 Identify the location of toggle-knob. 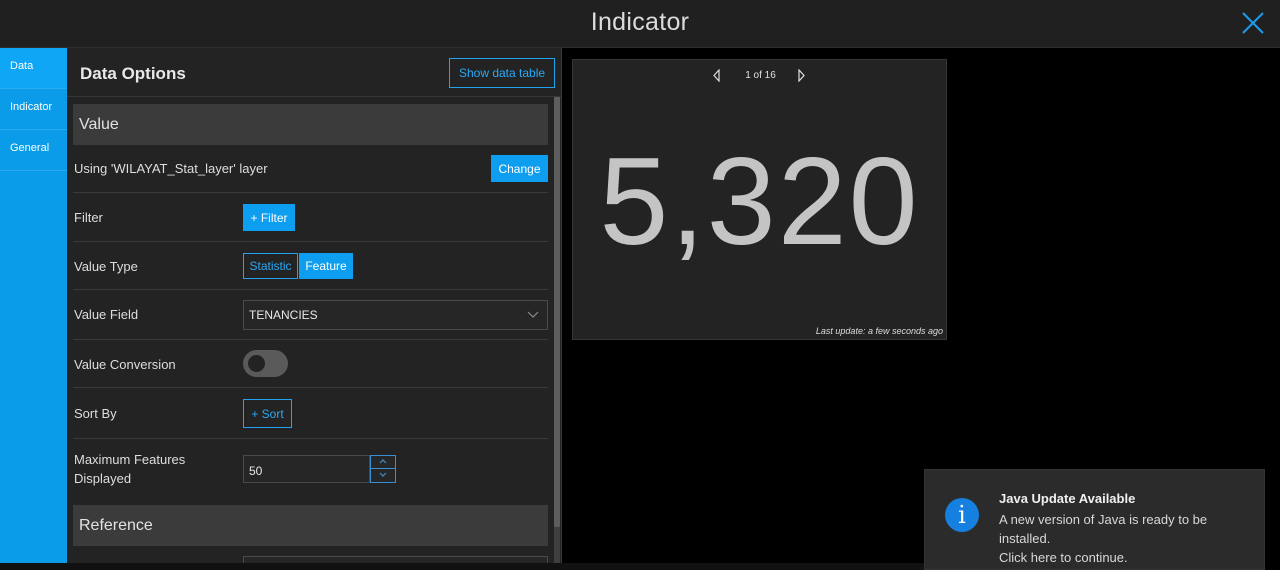
(256, 363).